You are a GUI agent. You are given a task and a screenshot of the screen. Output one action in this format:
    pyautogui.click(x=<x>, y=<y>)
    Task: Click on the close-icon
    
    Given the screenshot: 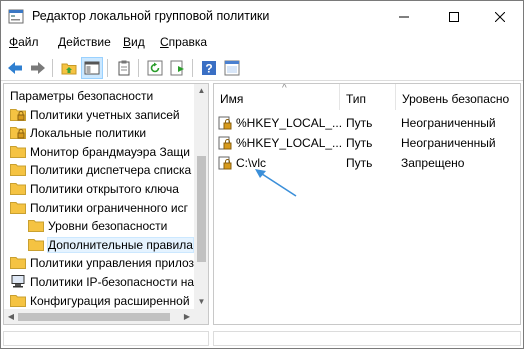 What is the action you would take?
    pyautogui.click(x=500, y=16)
    